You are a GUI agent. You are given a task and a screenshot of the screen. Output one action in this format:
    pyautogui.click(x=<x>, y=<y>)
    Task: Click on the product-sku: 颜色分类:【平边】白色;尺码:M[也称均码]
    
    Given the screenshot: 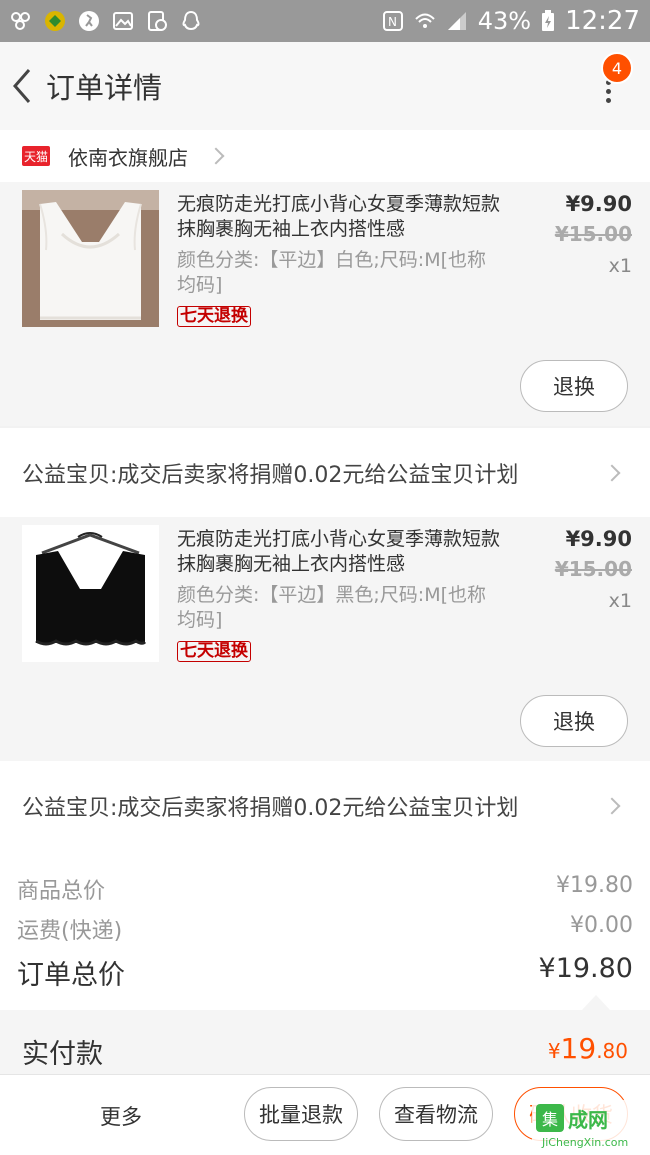 What is the action you would take?
    pyautogui.click(x=332, y=272)
    